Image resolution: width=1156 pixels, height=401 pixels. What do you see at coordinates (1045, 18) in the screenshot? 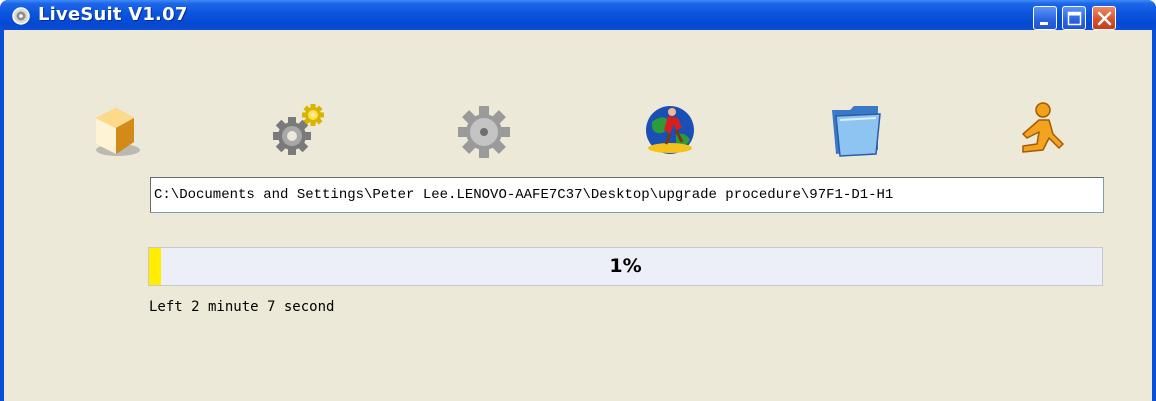
I see `minimize-button` at bounding box center [1045, 18].